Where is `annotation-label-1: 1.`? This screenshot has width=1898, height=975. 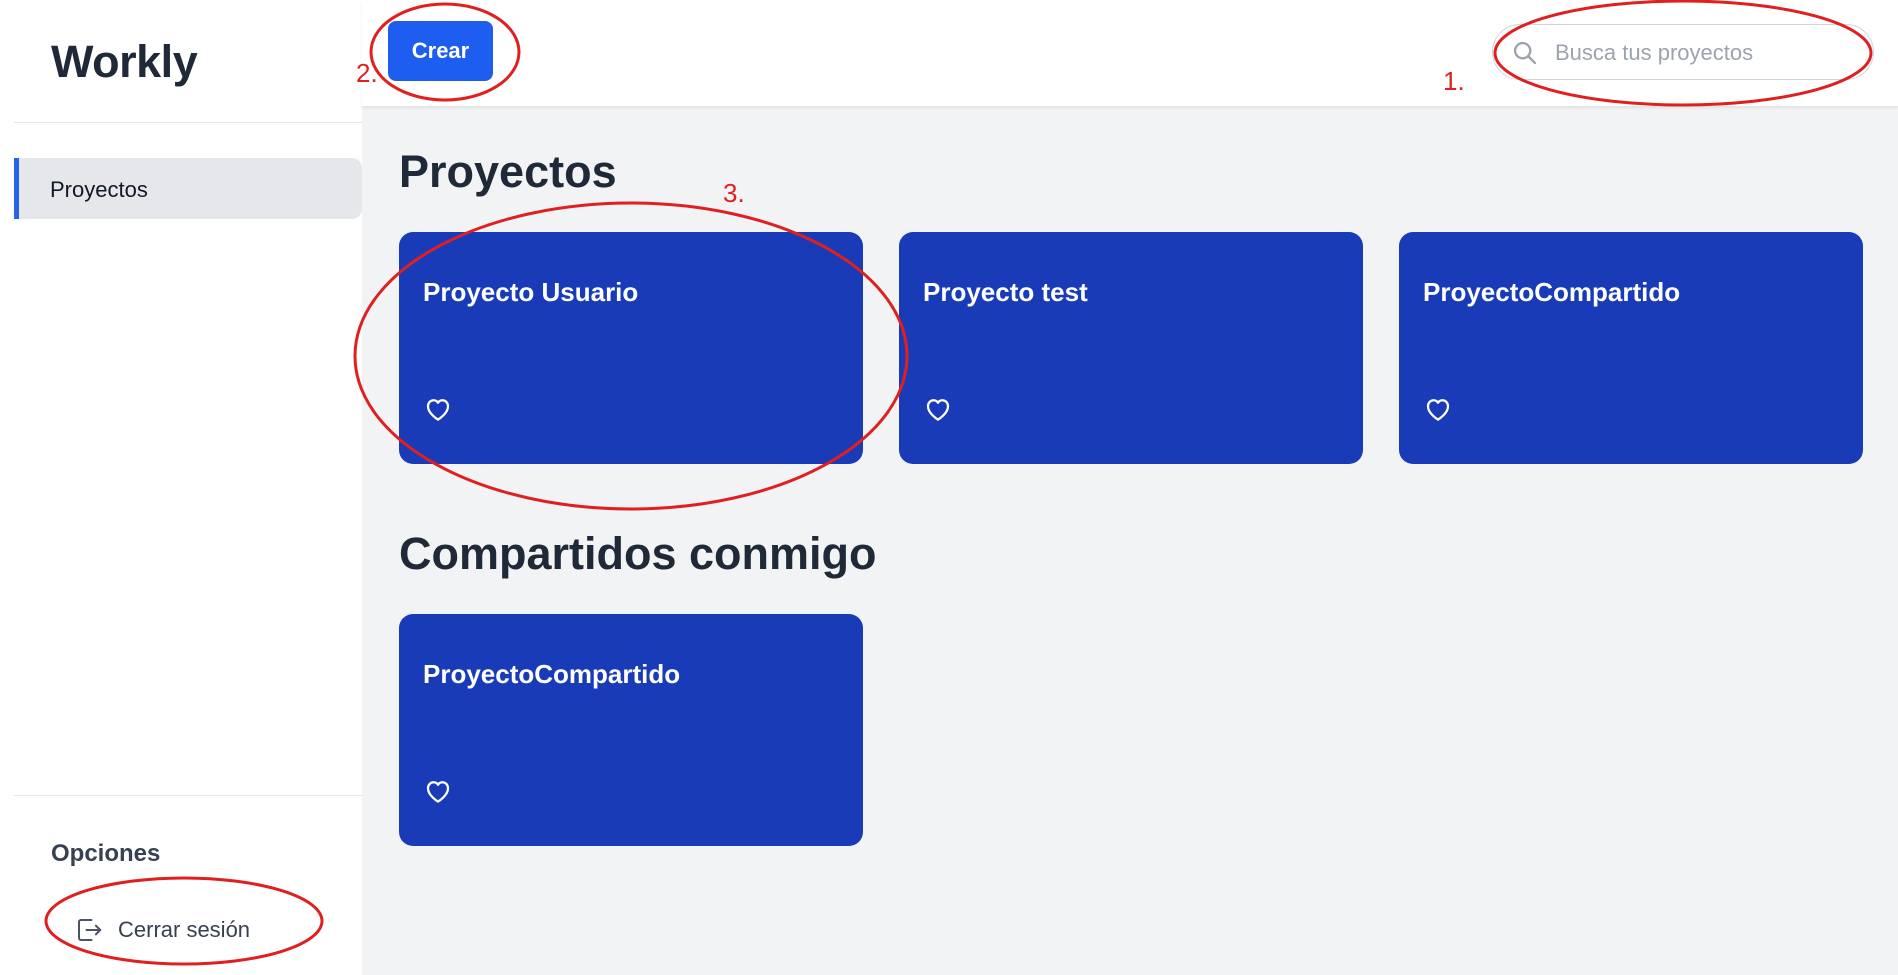
annotation-label-1: 1. is located at coordinates (1454, 81).